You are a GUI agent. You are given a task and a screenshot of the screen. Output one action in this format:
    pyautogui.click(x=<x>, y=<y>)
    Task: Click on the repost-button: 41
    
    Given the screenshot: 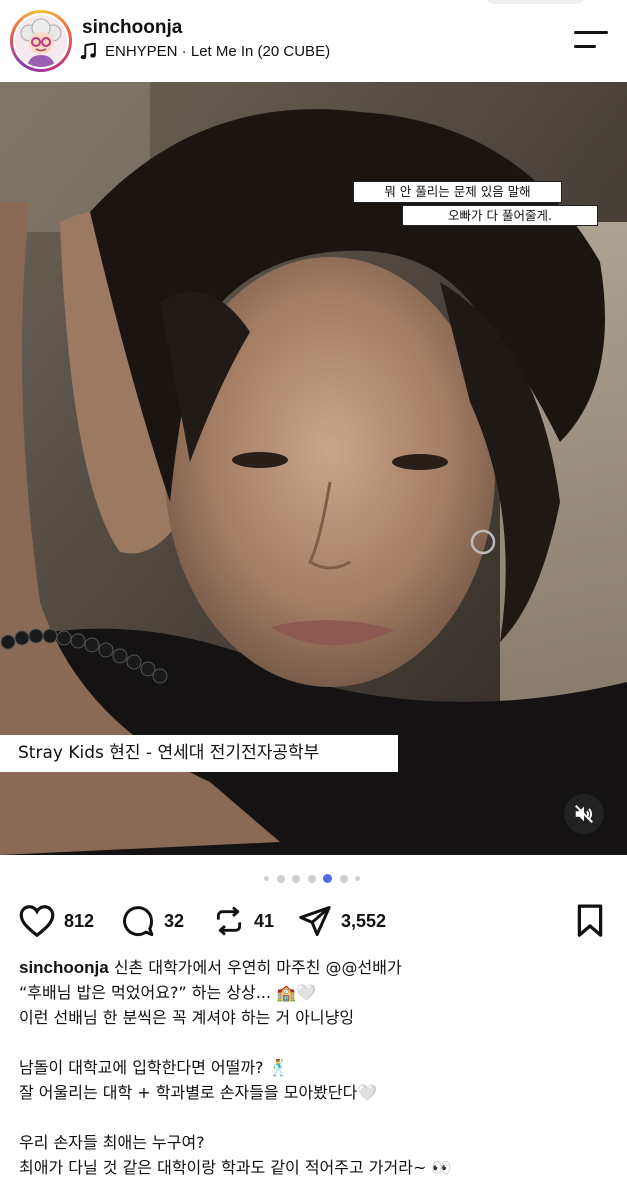 What is the action you would take?
    pyautogui.click(x=243, y=921)
    